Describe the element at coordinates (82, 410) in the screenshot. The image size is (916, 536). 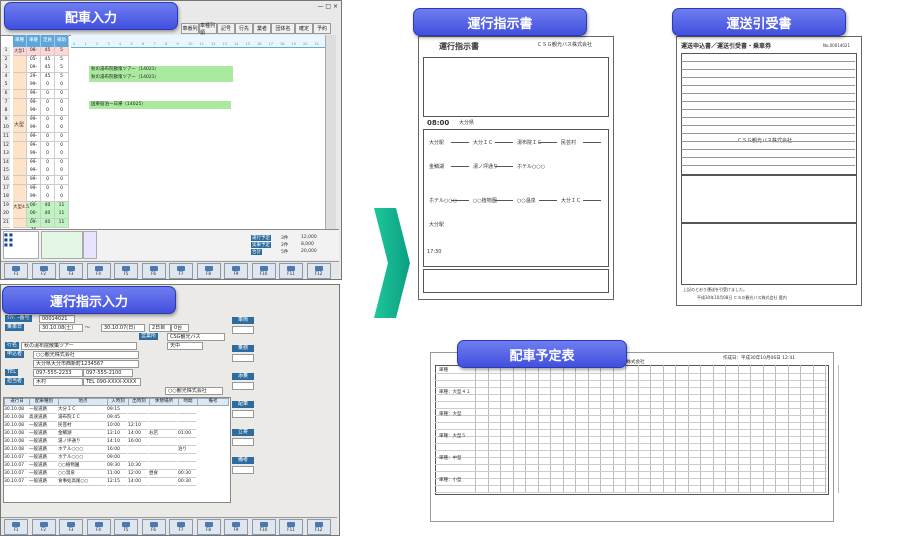
I see `plan-cell-p: 大分ＩＣ` at that location.